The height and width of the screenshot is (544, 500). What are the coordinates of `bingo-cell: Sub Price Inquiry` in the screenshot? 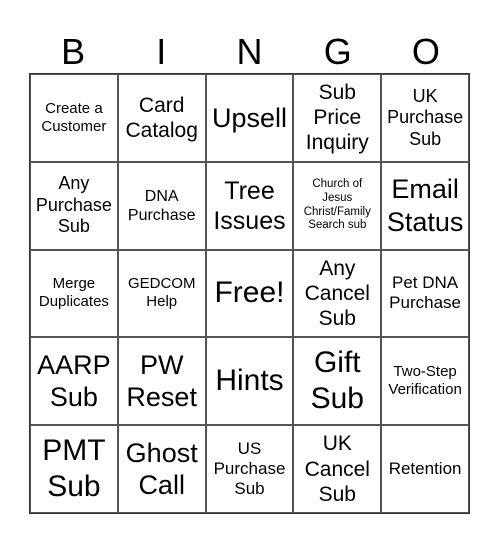 It's located at (337, 118).